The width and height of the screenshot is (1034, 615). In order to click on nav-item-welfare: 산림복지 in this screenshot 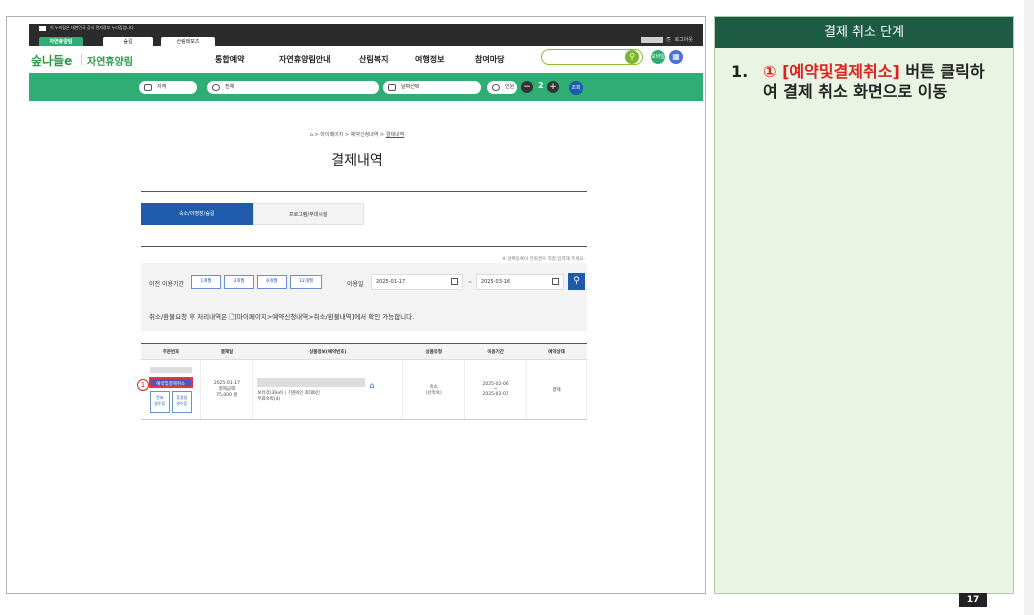, I will do `click(387, 59)`.